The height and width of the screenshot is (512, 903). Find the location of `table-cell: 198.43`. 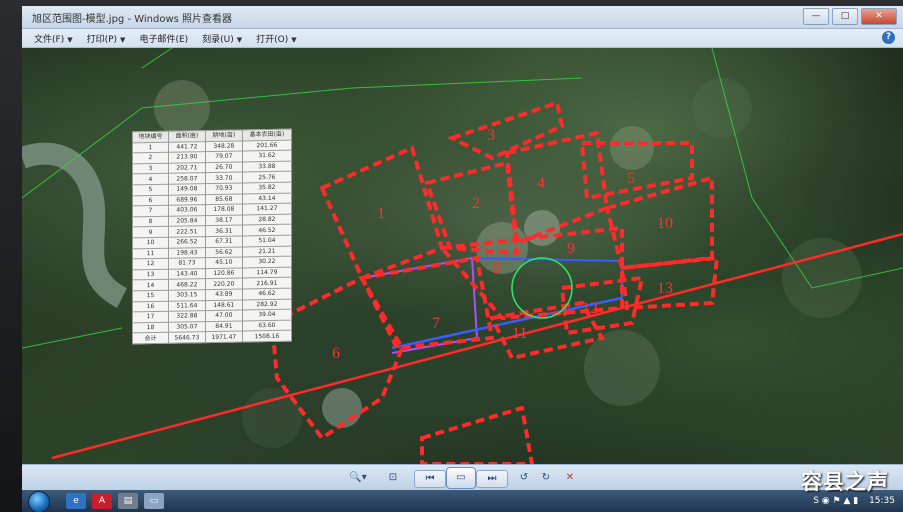

table-cell: 198.43 is located at coordinates (187, 253).